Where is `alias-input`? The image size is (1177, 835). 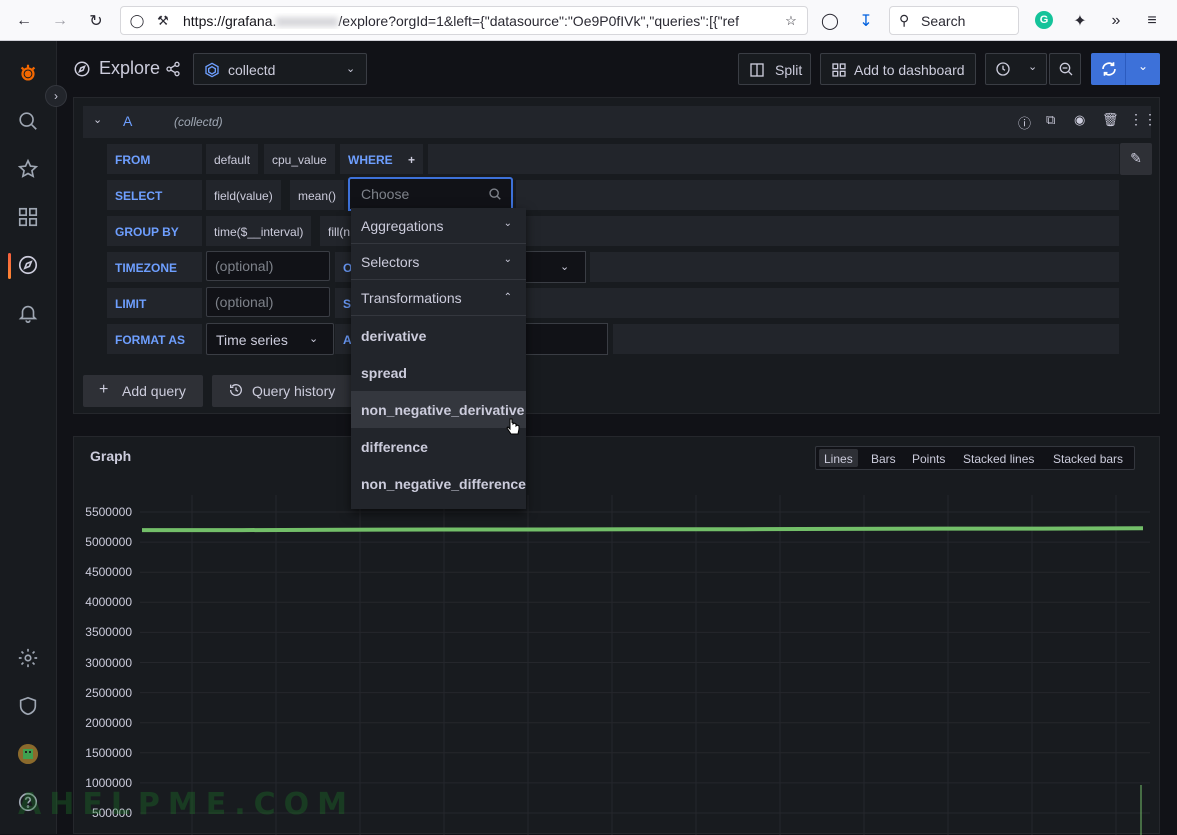
alias-input is located at coordinates (567, 339).